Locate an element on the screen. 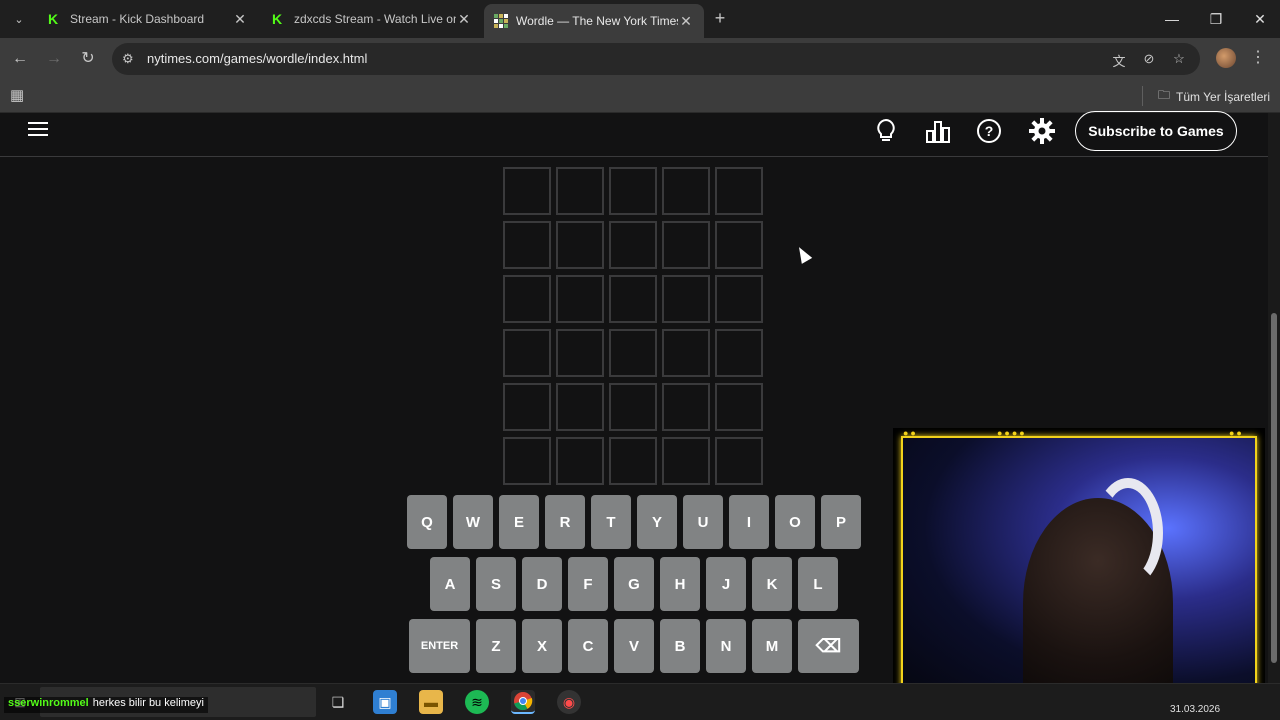 The width and height of the screenshot is (1280, 720). key-v: V is located at coordinates (634, 646).